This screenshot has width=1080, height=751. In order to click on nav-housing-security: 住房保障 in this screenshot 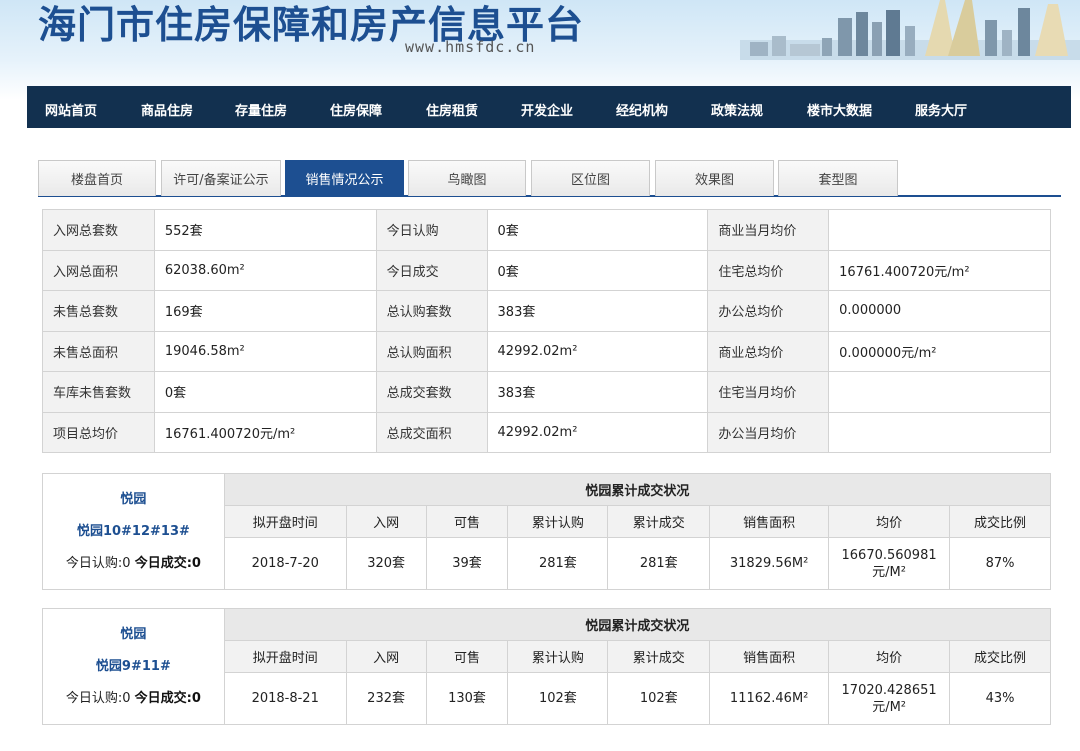, I will do `click(356, 109)`.